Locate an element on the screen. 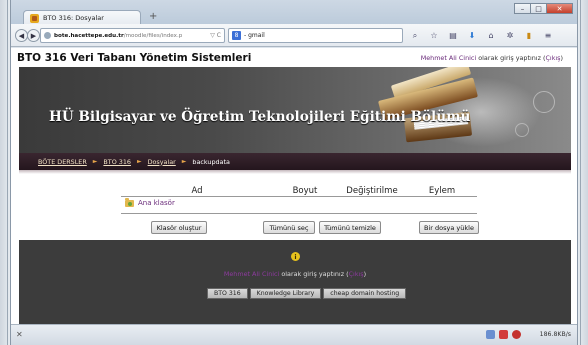 Image resolution: width=588 pixels, height=345 pixels. footer-login-text-end: ) is located at coordinates (365, 274).